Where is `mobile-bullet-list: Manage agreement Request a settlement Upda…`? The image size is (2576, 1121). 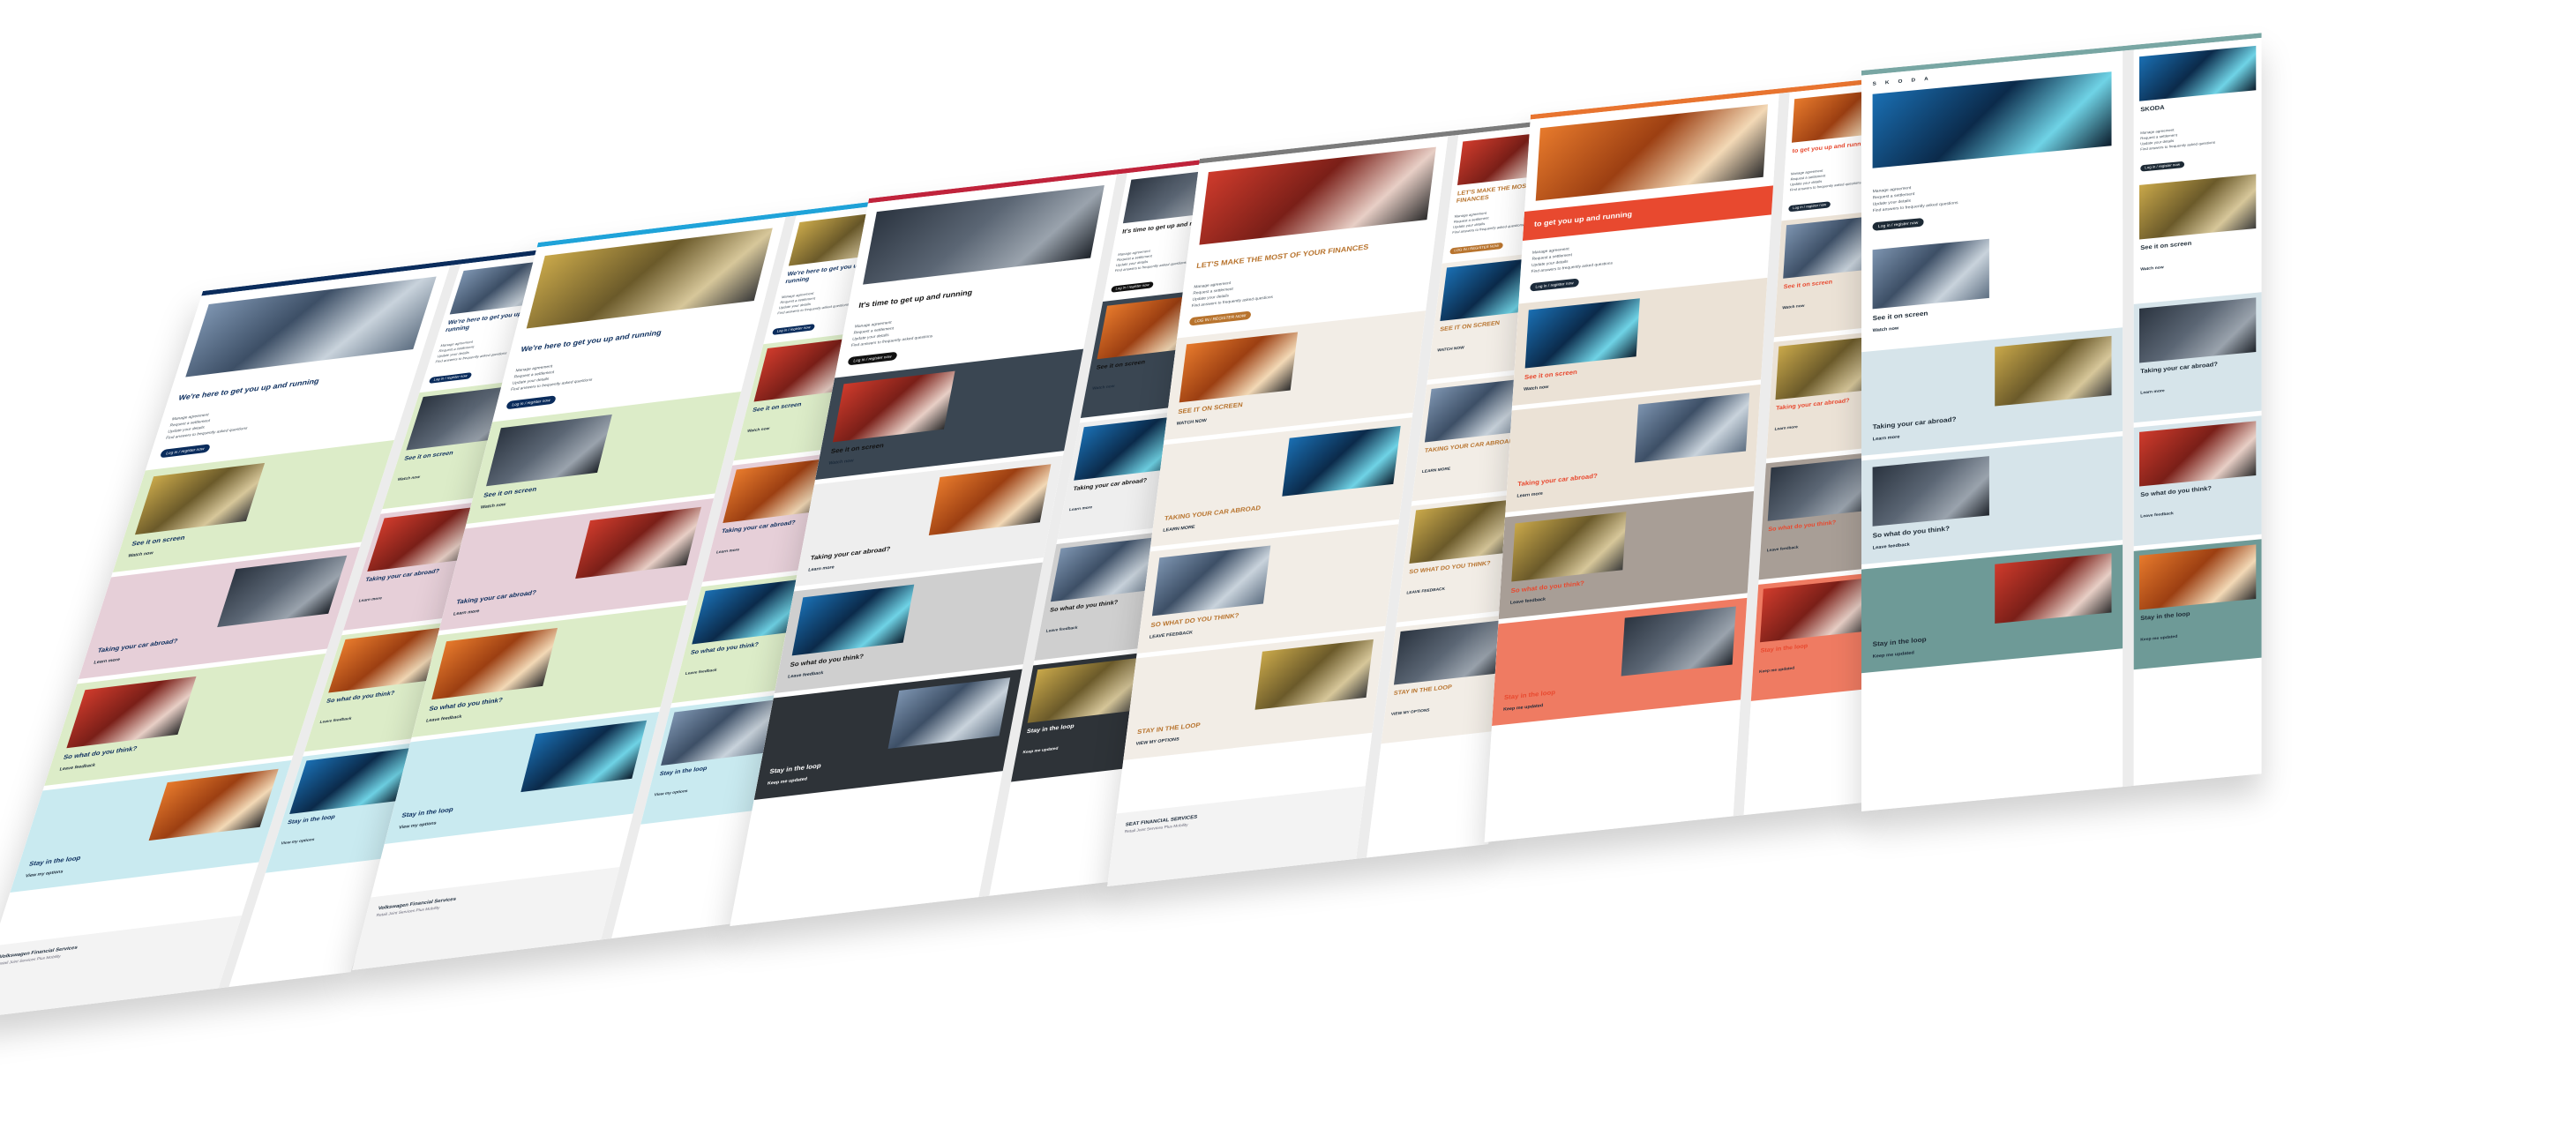
mobile-bullet-list: Manage agreement Request a settlement Upda… is located at coordinates (2198, 136).